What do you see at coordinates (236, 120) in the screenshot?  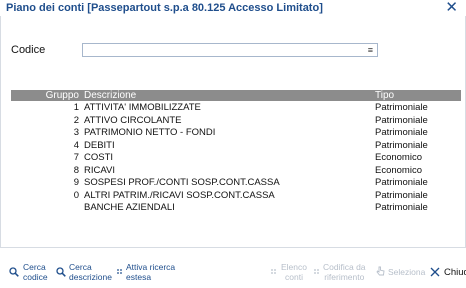 I see `table-row: 2 ATTIVO CIRCOLANTE Patrimoniale` at bounding box center [236, 120].